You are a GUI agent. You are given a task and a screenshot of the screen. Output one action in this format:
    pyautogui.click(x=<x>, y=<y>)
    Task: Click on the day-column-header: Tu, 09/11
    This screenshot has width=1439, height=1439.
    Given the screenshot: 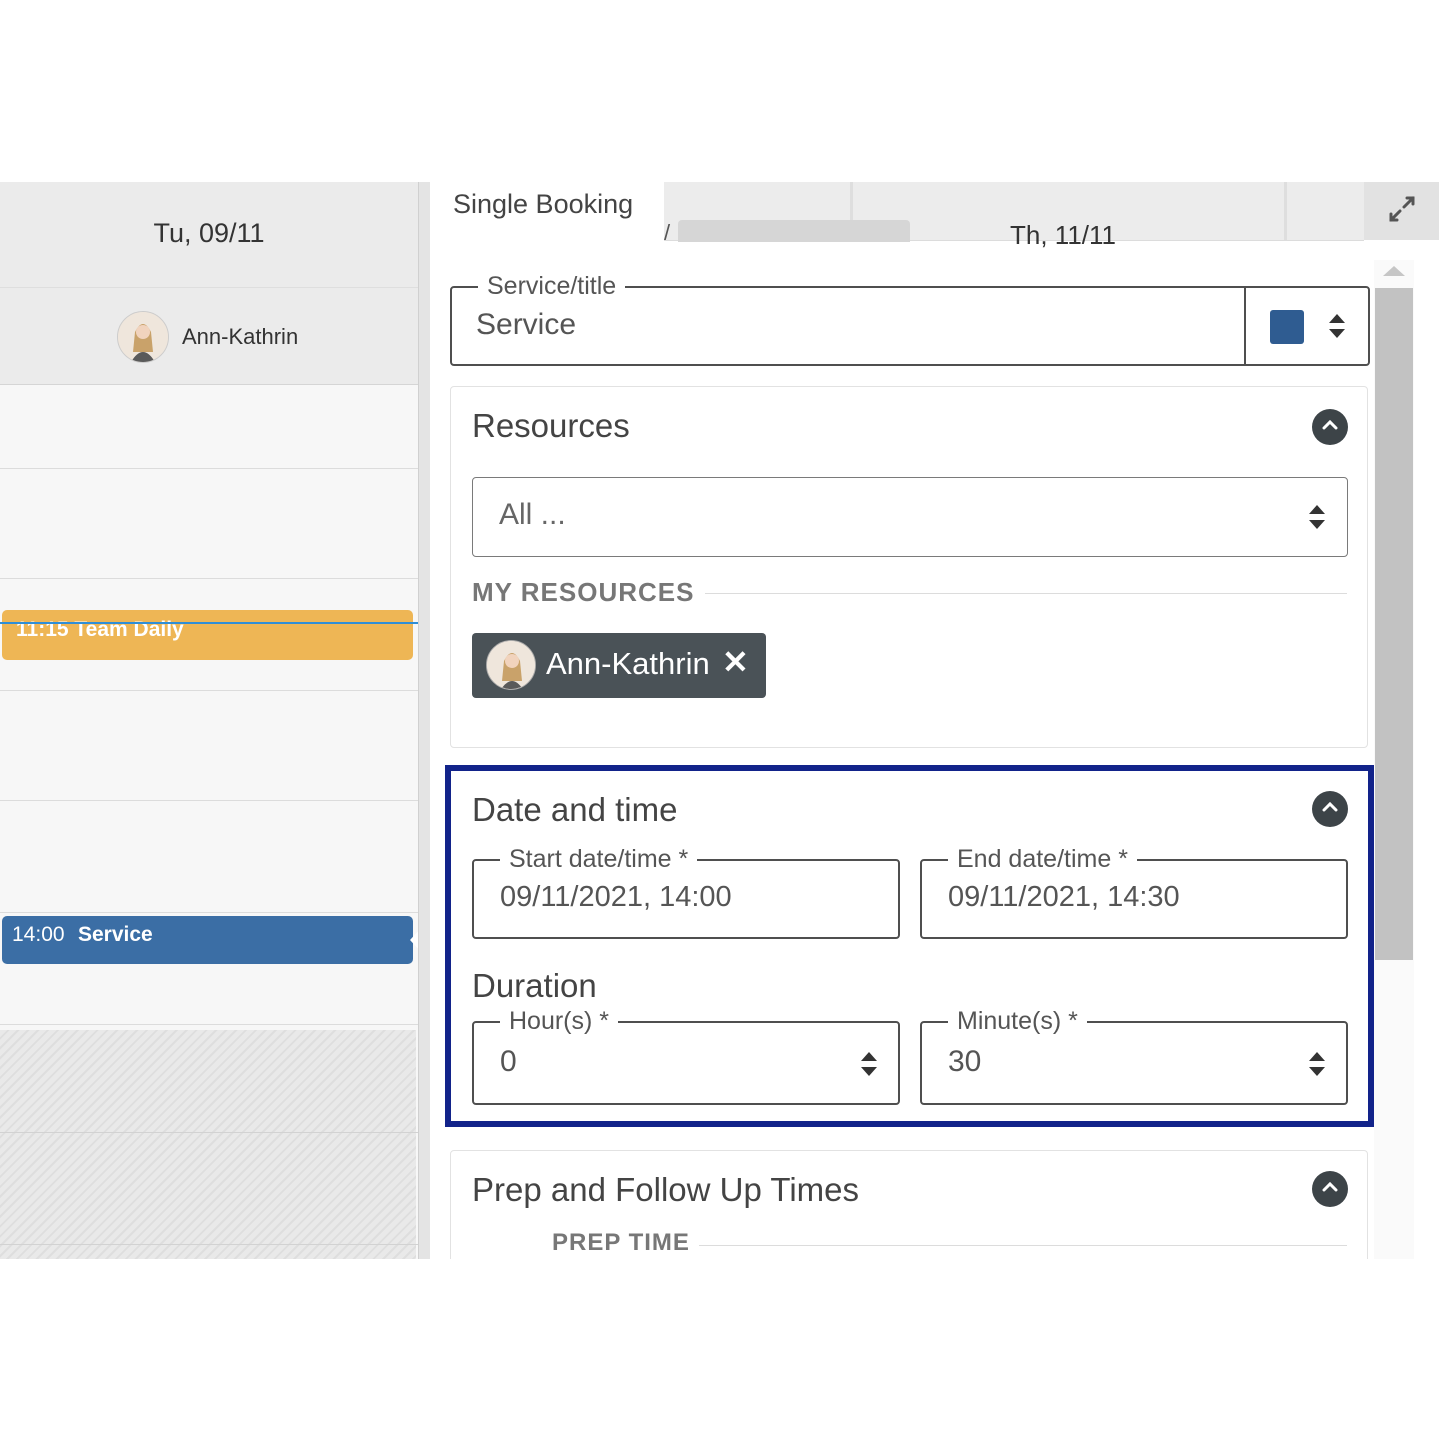 What is the action you would take?
    pyautogui.click(x=209, y=235)
    